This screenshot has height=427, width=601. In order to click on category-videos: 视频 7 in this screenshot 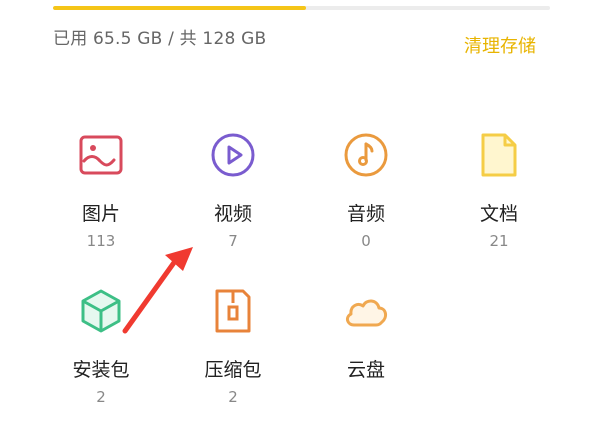, I will do `click(233, 201)`.